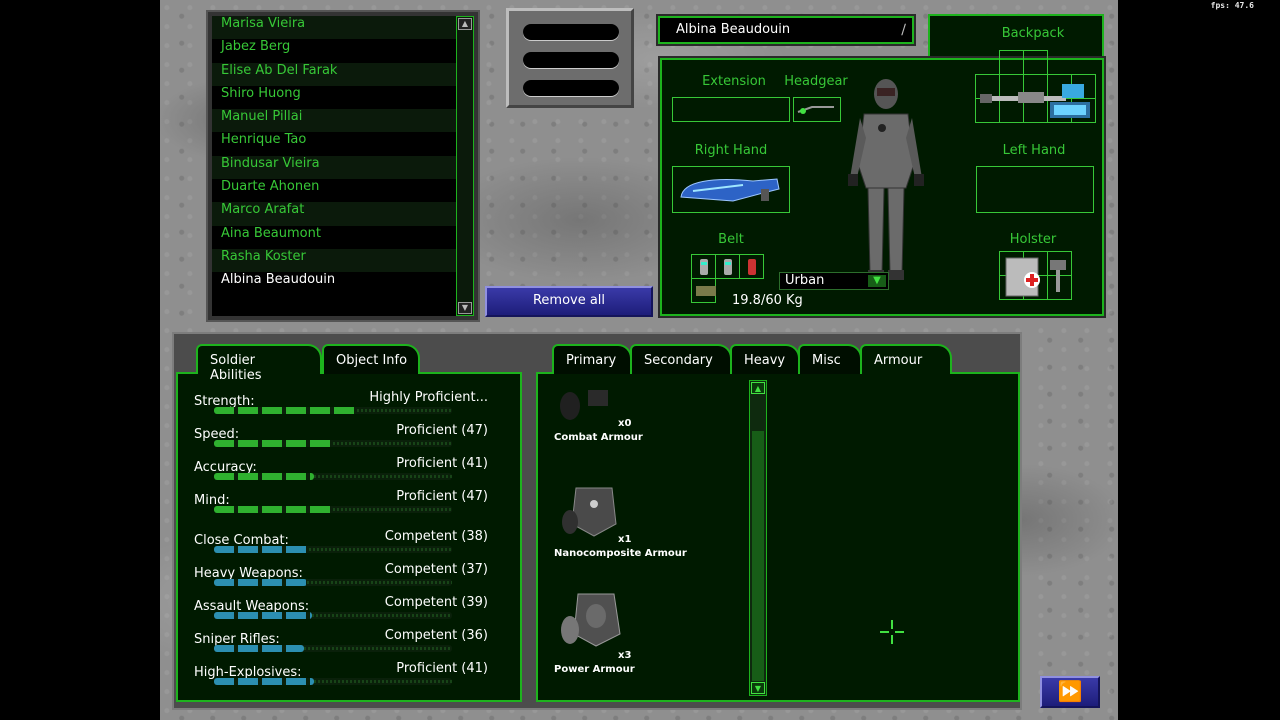 The height and width of the screenshot is (720, 1280). I want to click on remove-all-button: Remove all, so click(569, 301).